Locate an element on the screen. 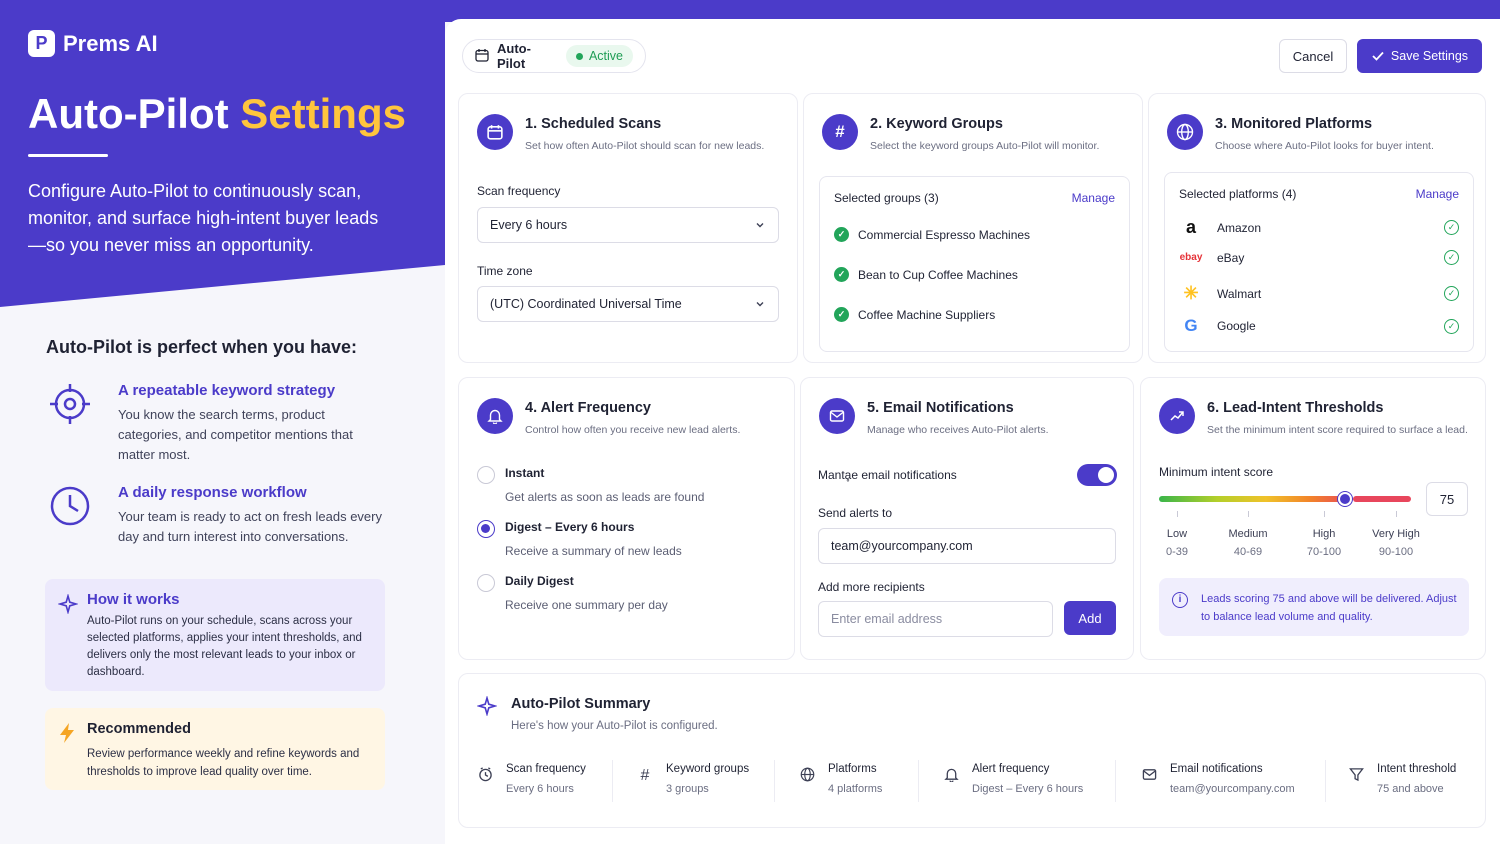 This screenshot has width=1500, height=844. level-very-high: Very High is located at coordinates (1396, 534).